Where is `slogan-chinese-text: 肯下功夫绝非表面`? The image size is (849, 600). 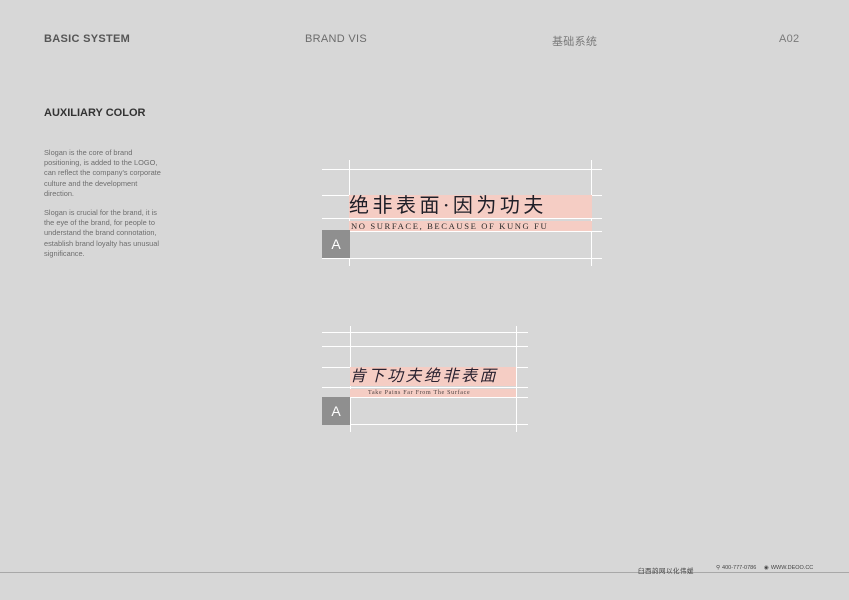 slogan-chinese-text: 肯下功夫绝非表面 is located at coordinates (424, 375).